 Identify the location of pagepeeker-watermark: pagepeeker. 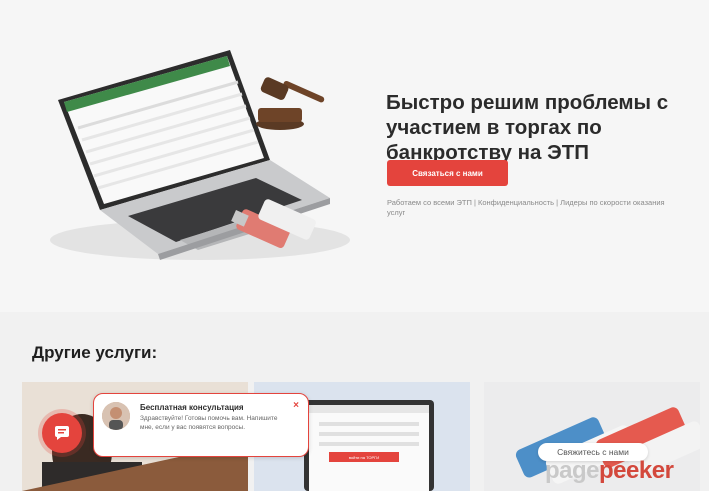
(609, 470).